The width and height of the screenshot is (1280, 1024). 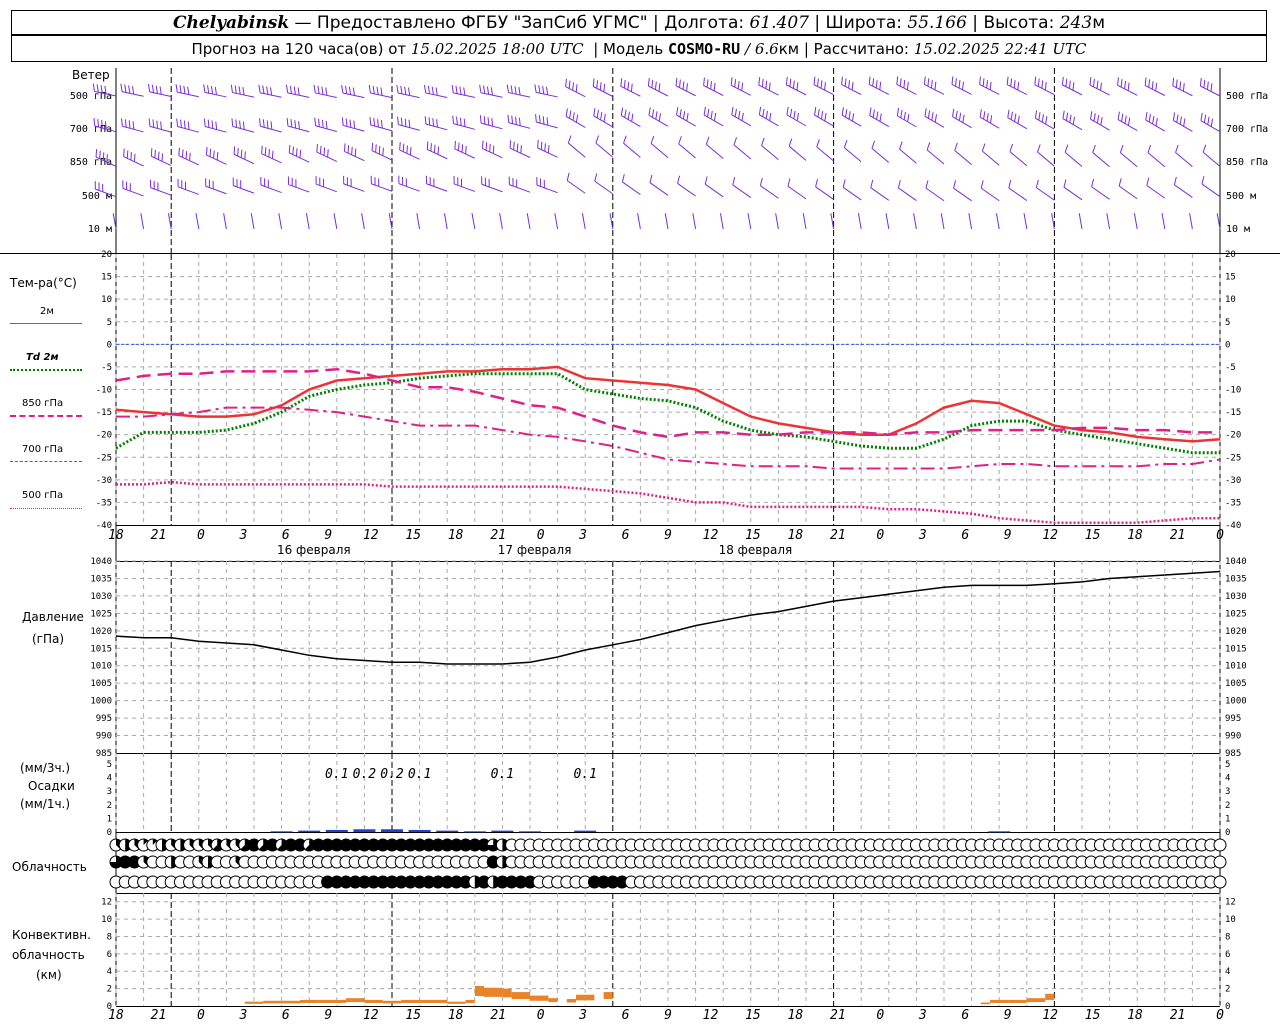 What do you see at coordinates (965, 535) in the screenshot?
I see `time-tick-label: 6` at bounding box center [965, 535].